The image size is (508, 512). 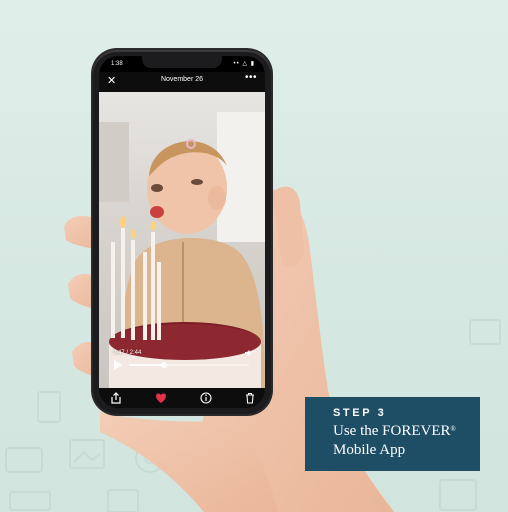 I want to click on viewer-header: ✕ November 26 •••, so click(x=182, y=82).